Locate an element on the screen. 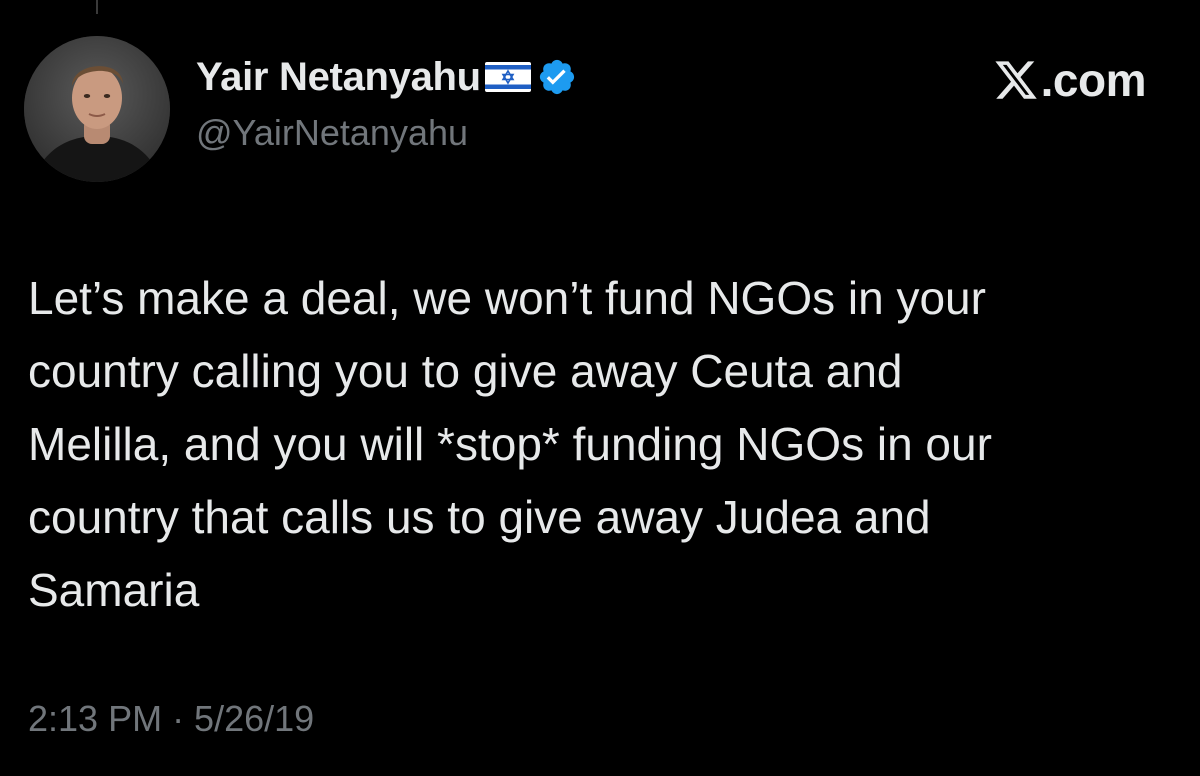 This screenshot has width=1200, height=776. brand-domain: .com is located at coordinates (1093, 80).